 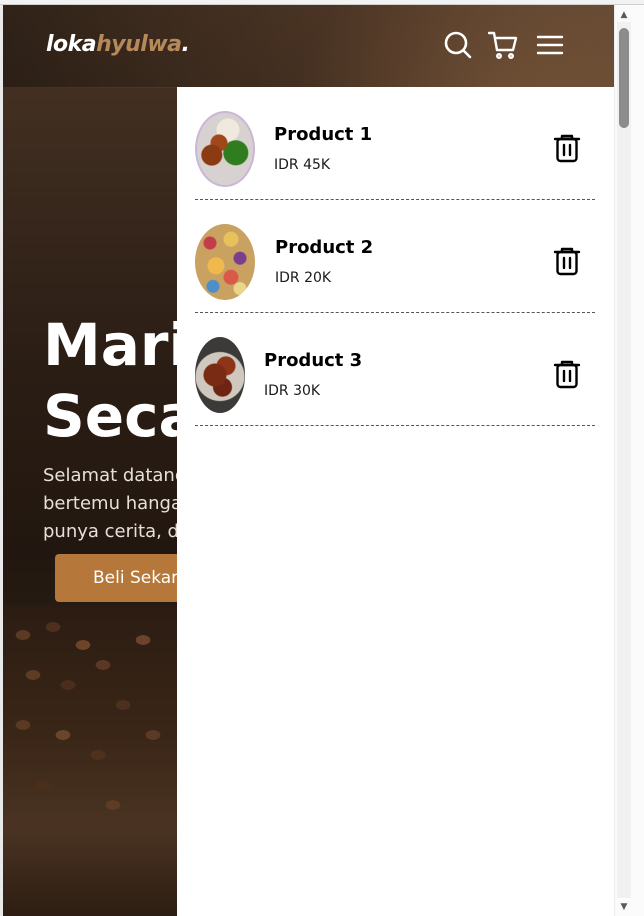 I want to click on logo: lokahyulwa., so click(x=118, y=44).